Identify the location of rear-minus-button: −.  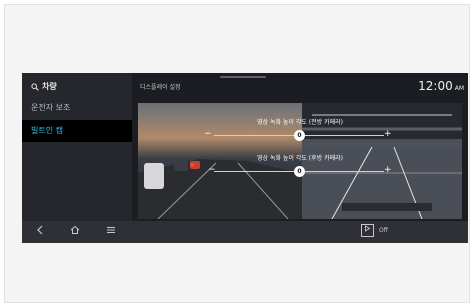
(212, 170).